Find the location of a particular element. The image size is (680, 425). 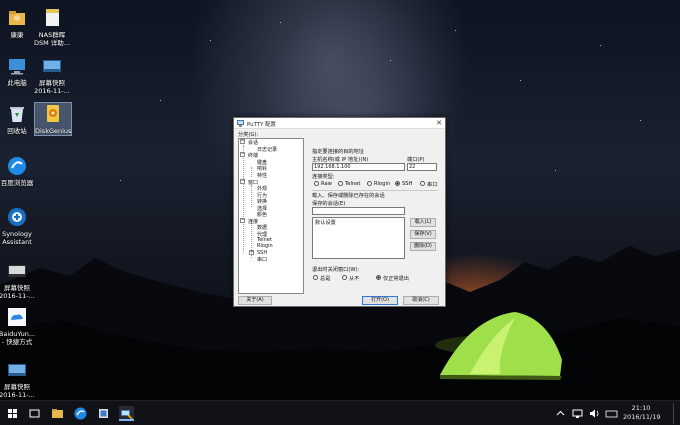

port-input: 22 is located at coordinates (422, 167).